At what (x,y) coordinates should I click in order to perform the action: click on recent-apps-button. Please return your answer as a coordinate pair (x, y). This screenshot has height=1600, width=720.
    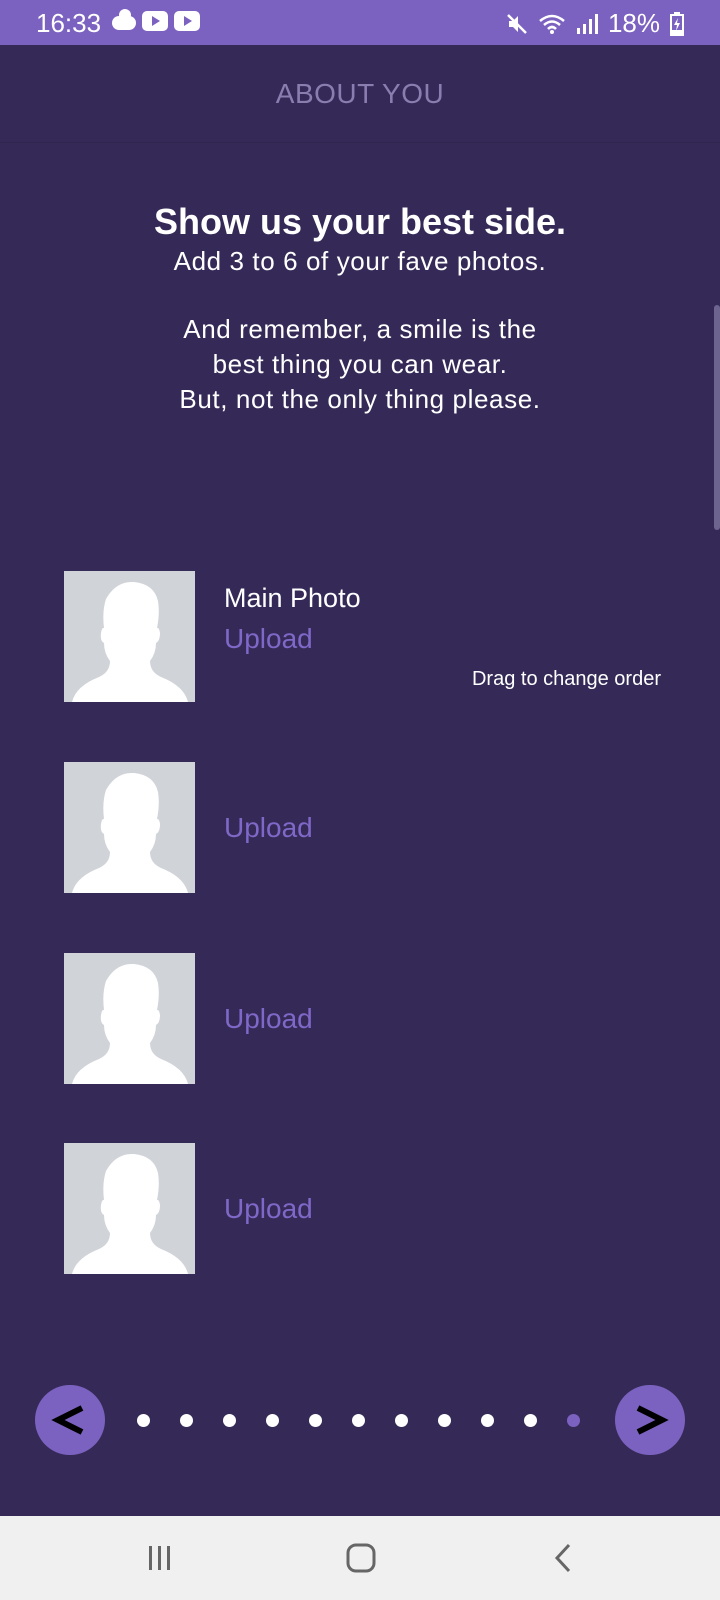
    Looking at the image, I should click on (160, 1558).